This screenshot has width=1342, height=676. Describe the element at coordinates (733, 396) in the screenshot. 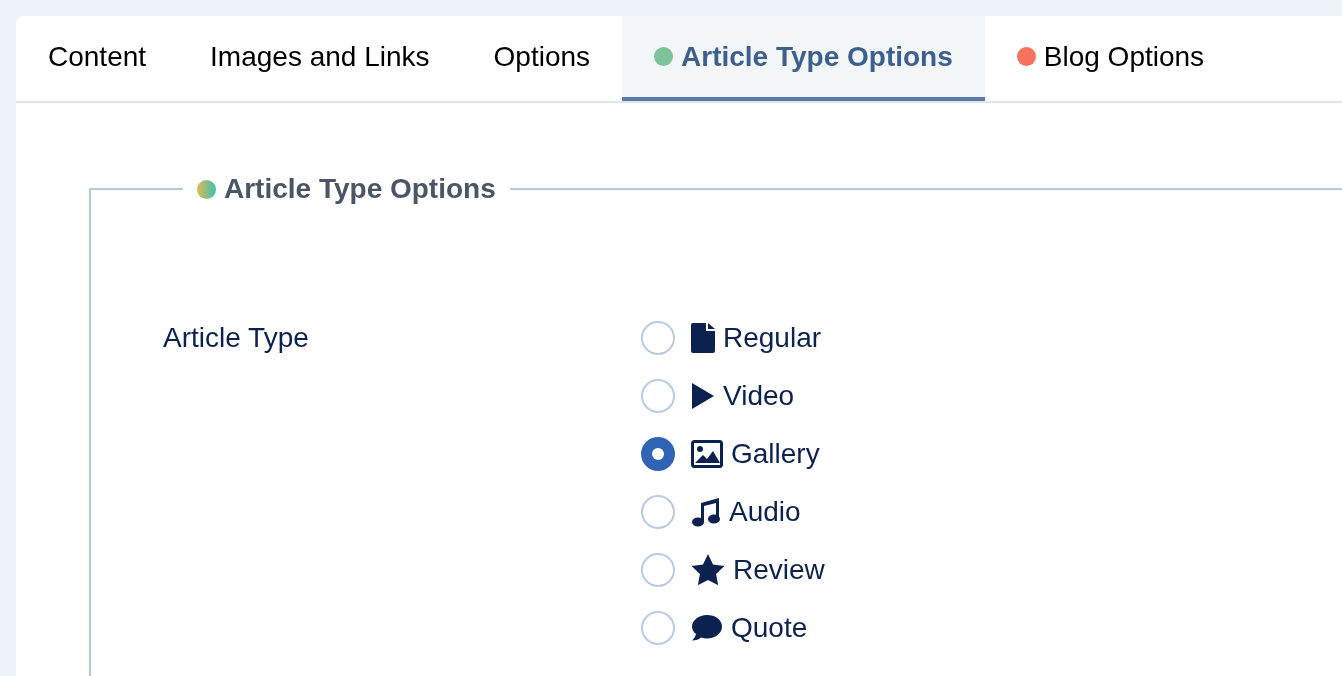

I see `radio-option: Video` at that location.